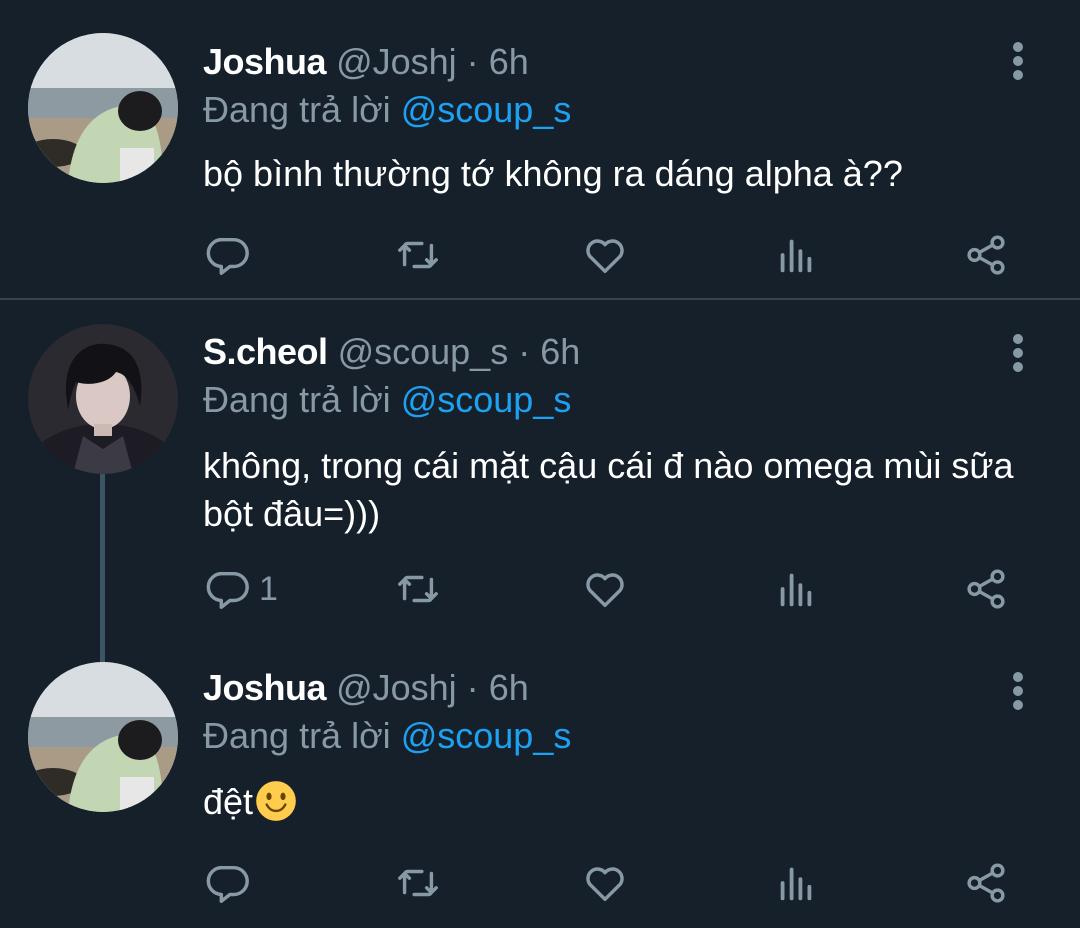 Image resolution: width=1080 pixels, height=928 pixels. I want to click on tweet-text: đệt, so click(228, 801).